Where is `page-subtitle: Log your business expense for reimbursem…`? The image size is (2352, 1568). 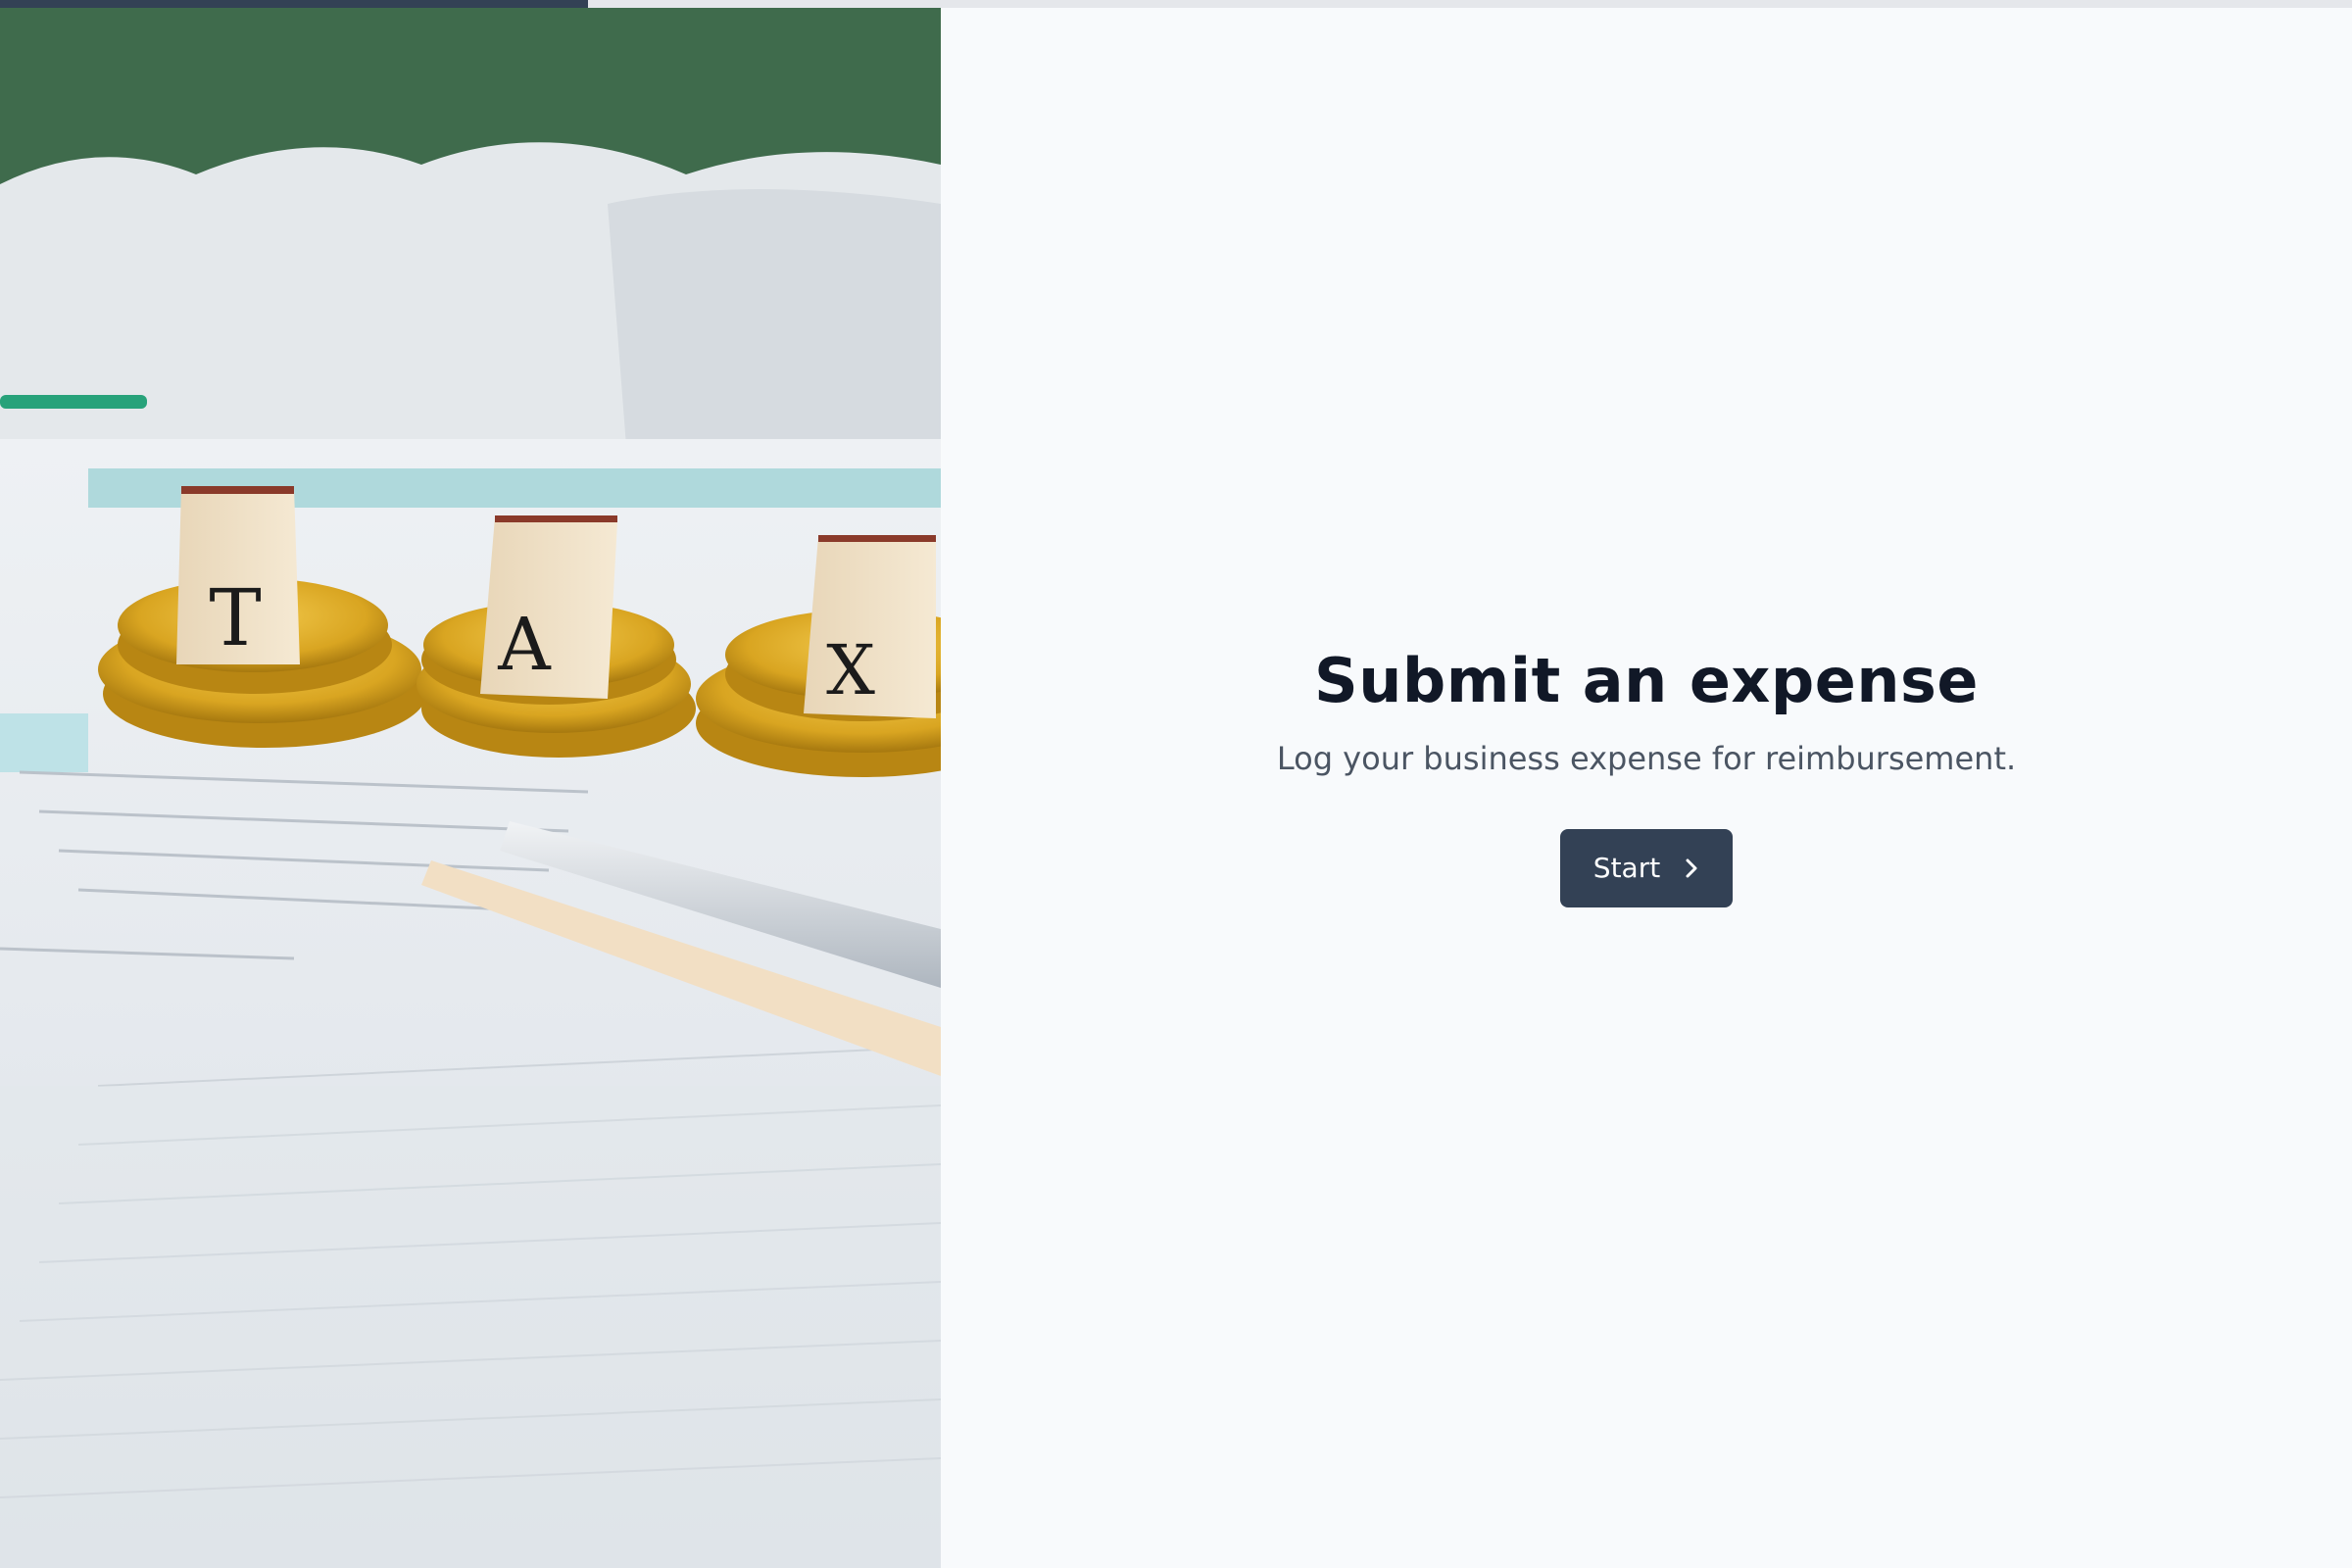 page-subtitle: Log your business expense for reimbursem… is located at coordinates (1646, 759).